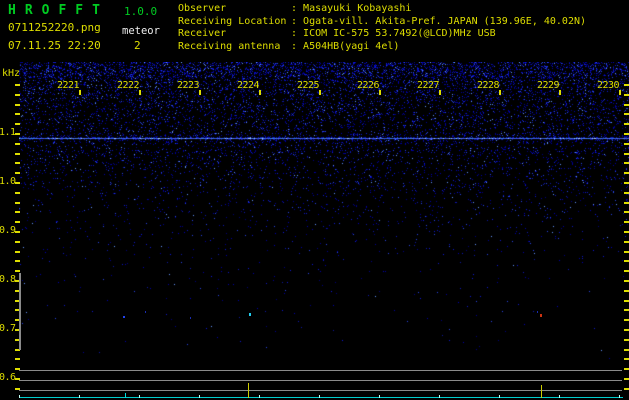 The image size is (629, 400). I want to click on freq-tick-label: 1.1, so click(8, 132).